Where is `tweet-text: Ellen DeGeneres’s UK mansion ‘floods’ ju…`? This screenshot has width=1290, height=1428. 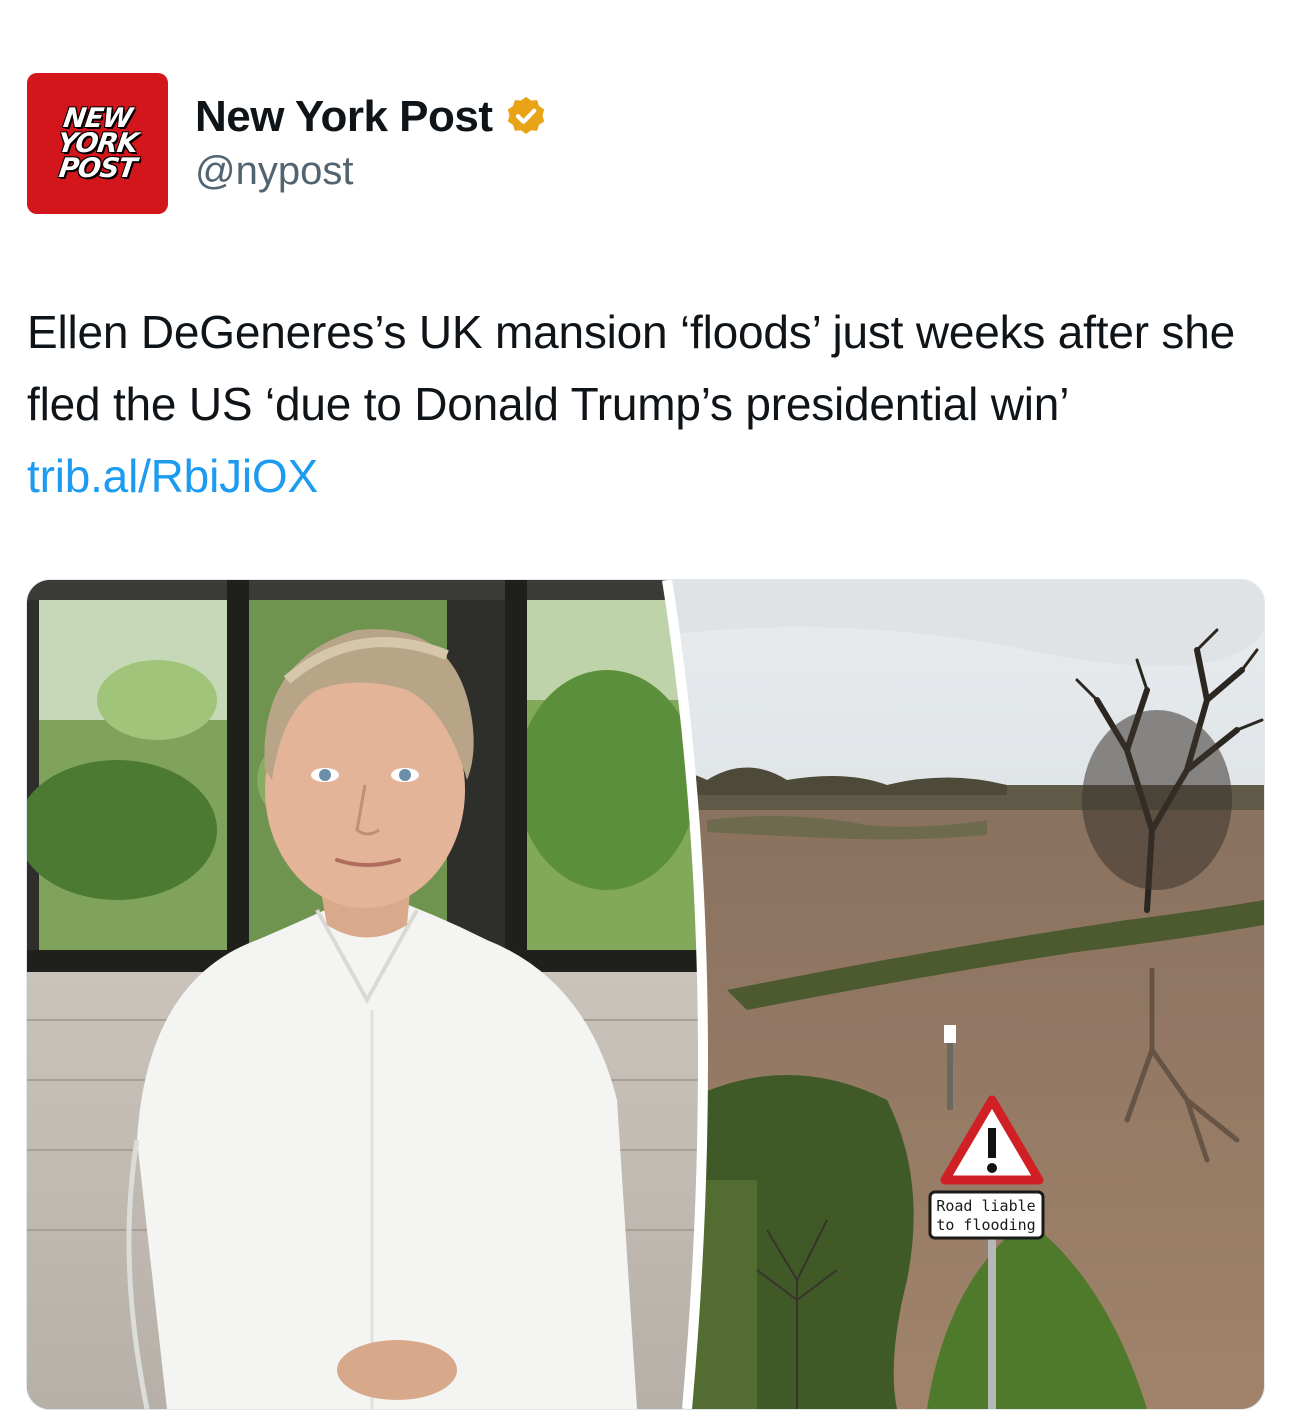 tweet-text: Ellen DeGeneres’s UK mansion ‘floods’ ju… is located at coordinates (647, 404).